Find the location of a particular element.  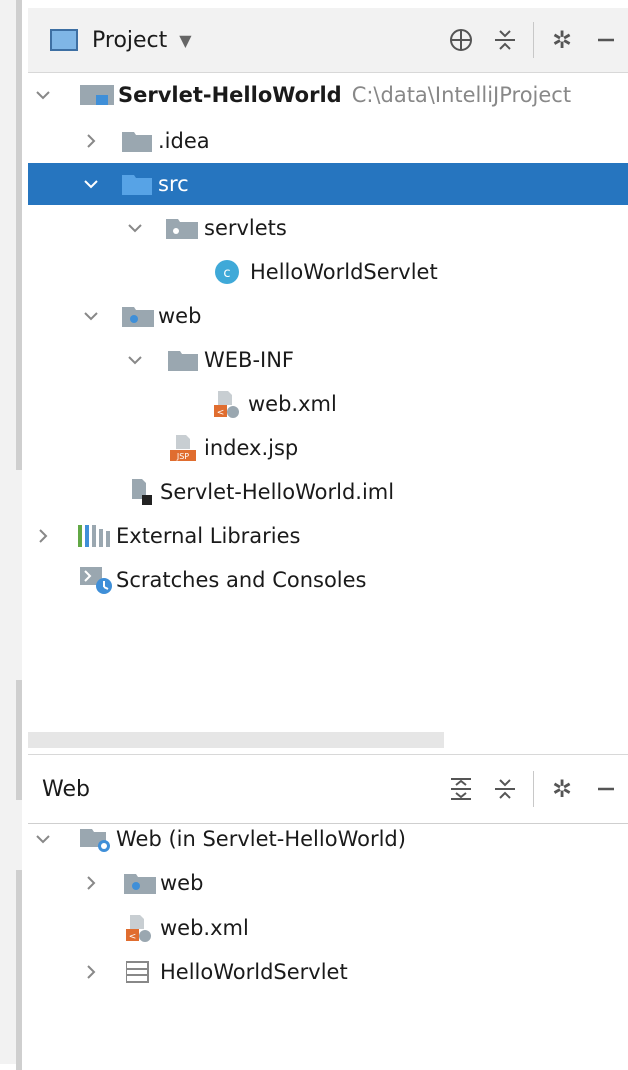

library-icon is located at coordinates (96, 536).